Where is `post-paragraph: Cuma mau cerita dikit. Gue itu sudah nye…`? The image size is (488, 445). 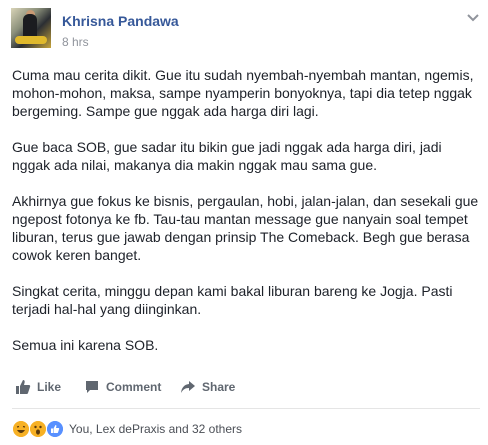
post-paragraph: Cuma mau cerita dikit. Gue itu sudah nye… is located at coordinates (243, 93).